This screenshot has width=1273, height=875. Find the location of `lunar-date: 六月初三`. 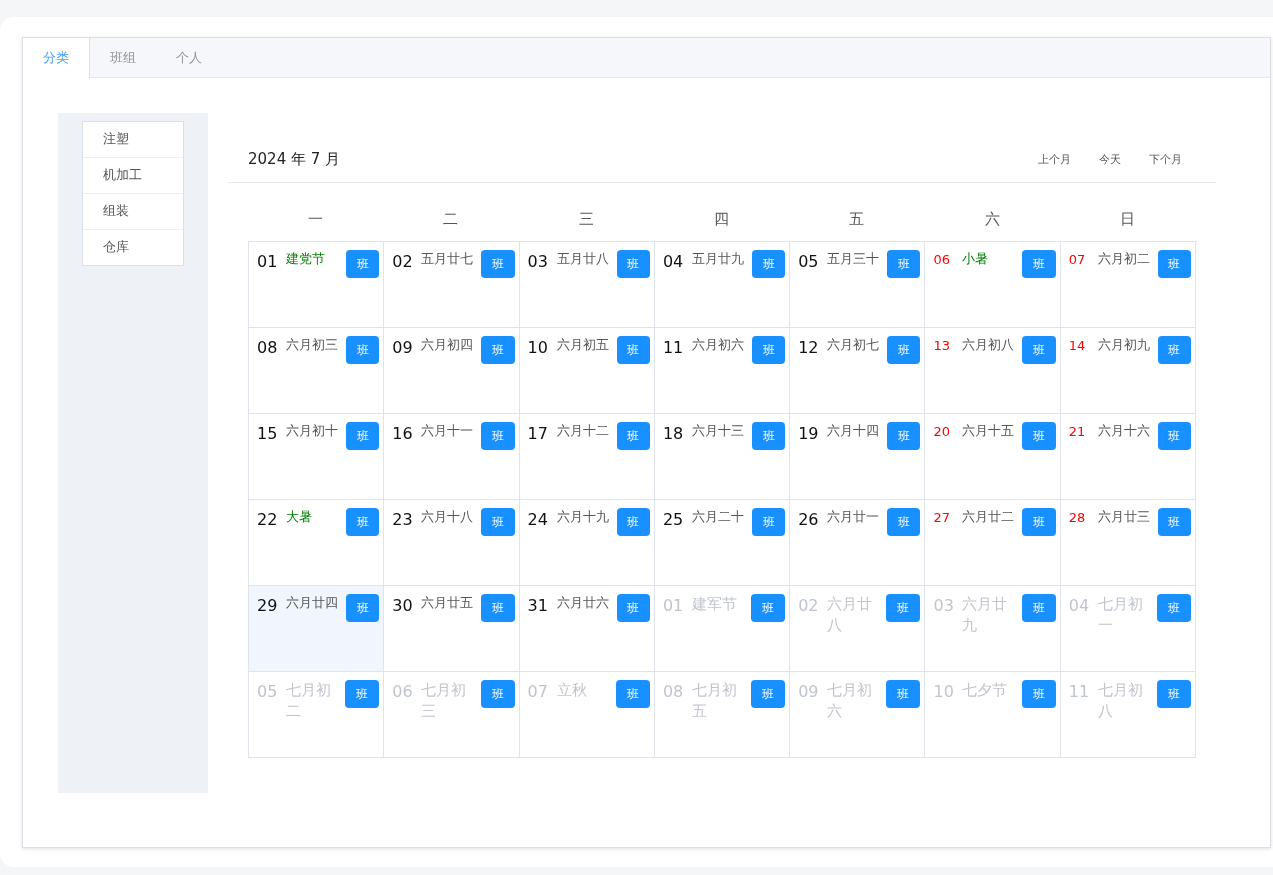

lunar-date: 六月初三 is located at coordinates (312, 345).